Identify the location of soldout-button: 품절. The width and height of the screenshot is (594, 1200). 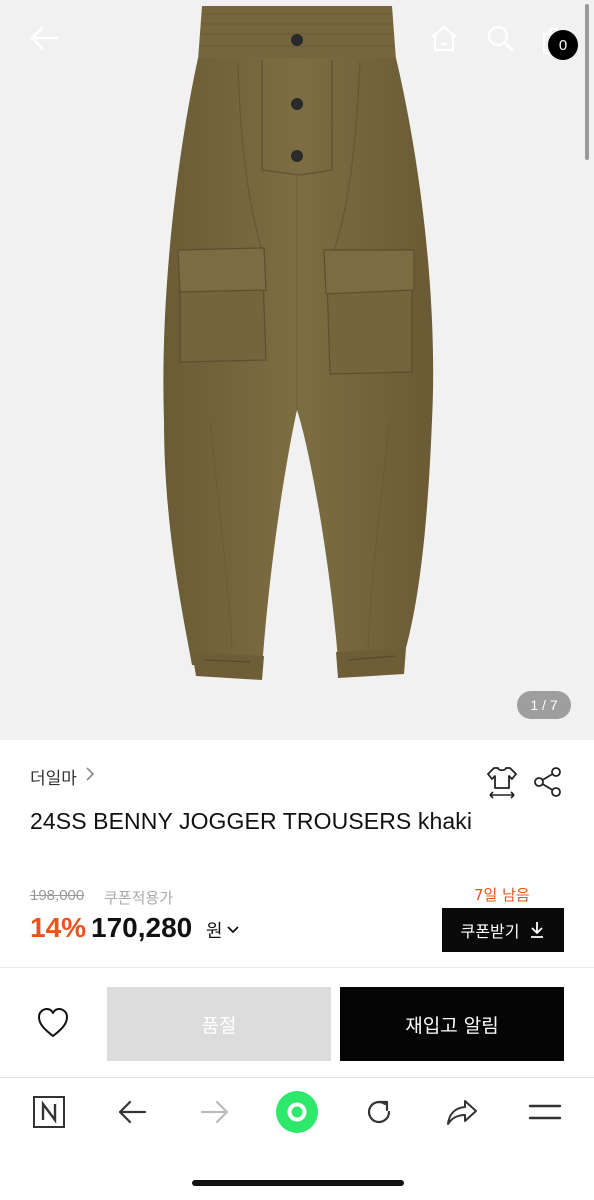
(219, 1024).